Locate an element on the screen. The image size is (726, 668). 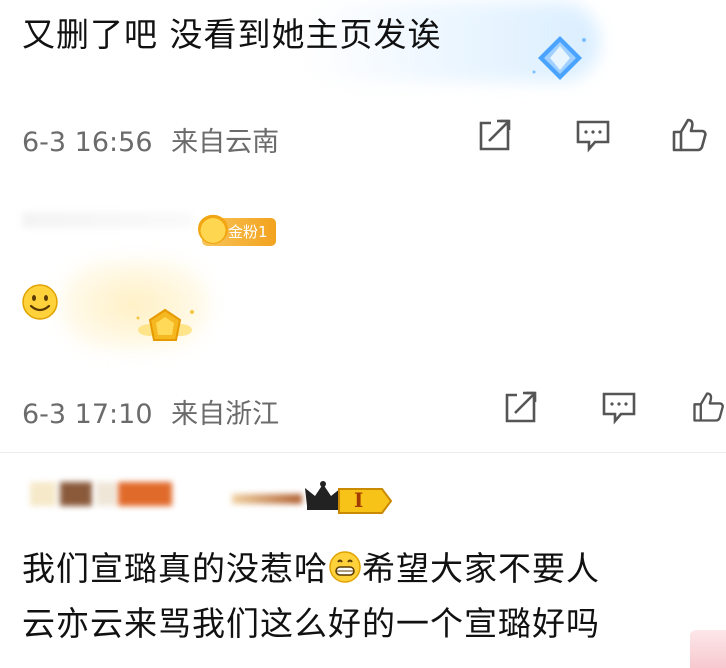
grin-emoji-icon is located at coordinates (345, 567).